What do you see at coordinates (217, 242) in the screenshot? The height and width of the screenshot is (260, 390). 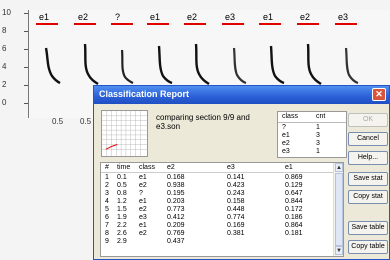 I see `table-row: 9 2.9 0.437` at bounding box center [217, 242].